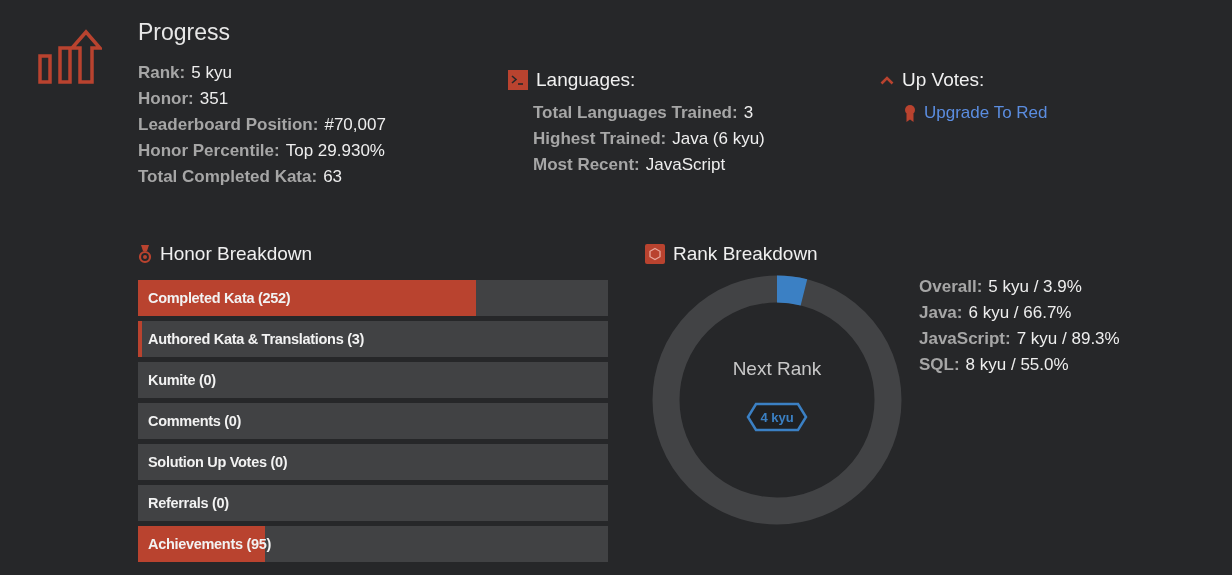  What do you see at coordinates (887, 80) in the screenshot?
I see `chevron-up-icon` at bounding box center [887, 80].